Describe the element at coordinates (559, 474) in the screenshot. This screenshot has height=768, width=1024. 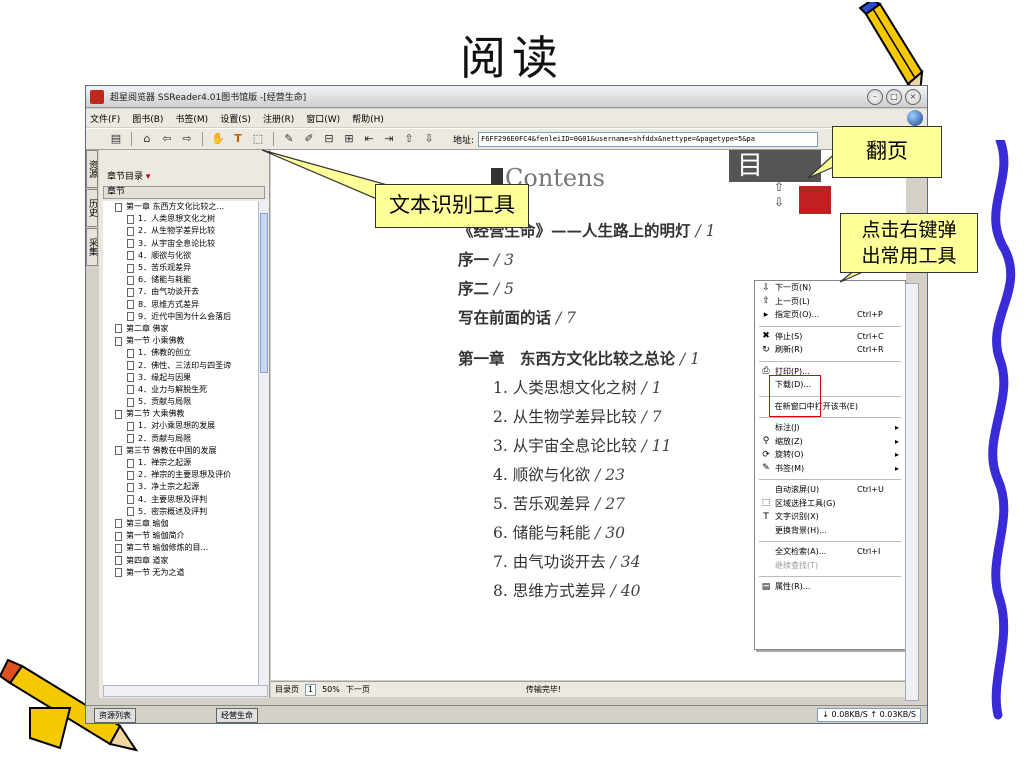
I see `toc-entry: 4. 顺欲与化欲 / 23` at that location.